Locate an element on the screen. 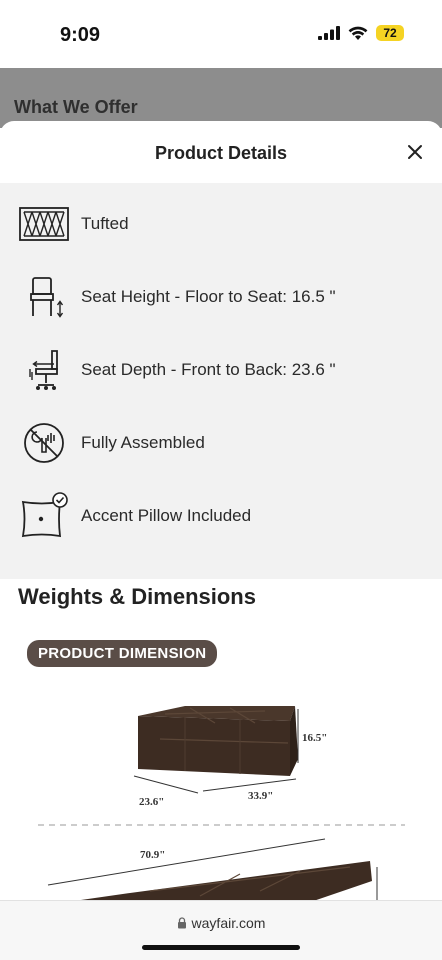  detail-label: Seat Height - Floor to Seat: 16.5 " is located at coordinates (208, 296).